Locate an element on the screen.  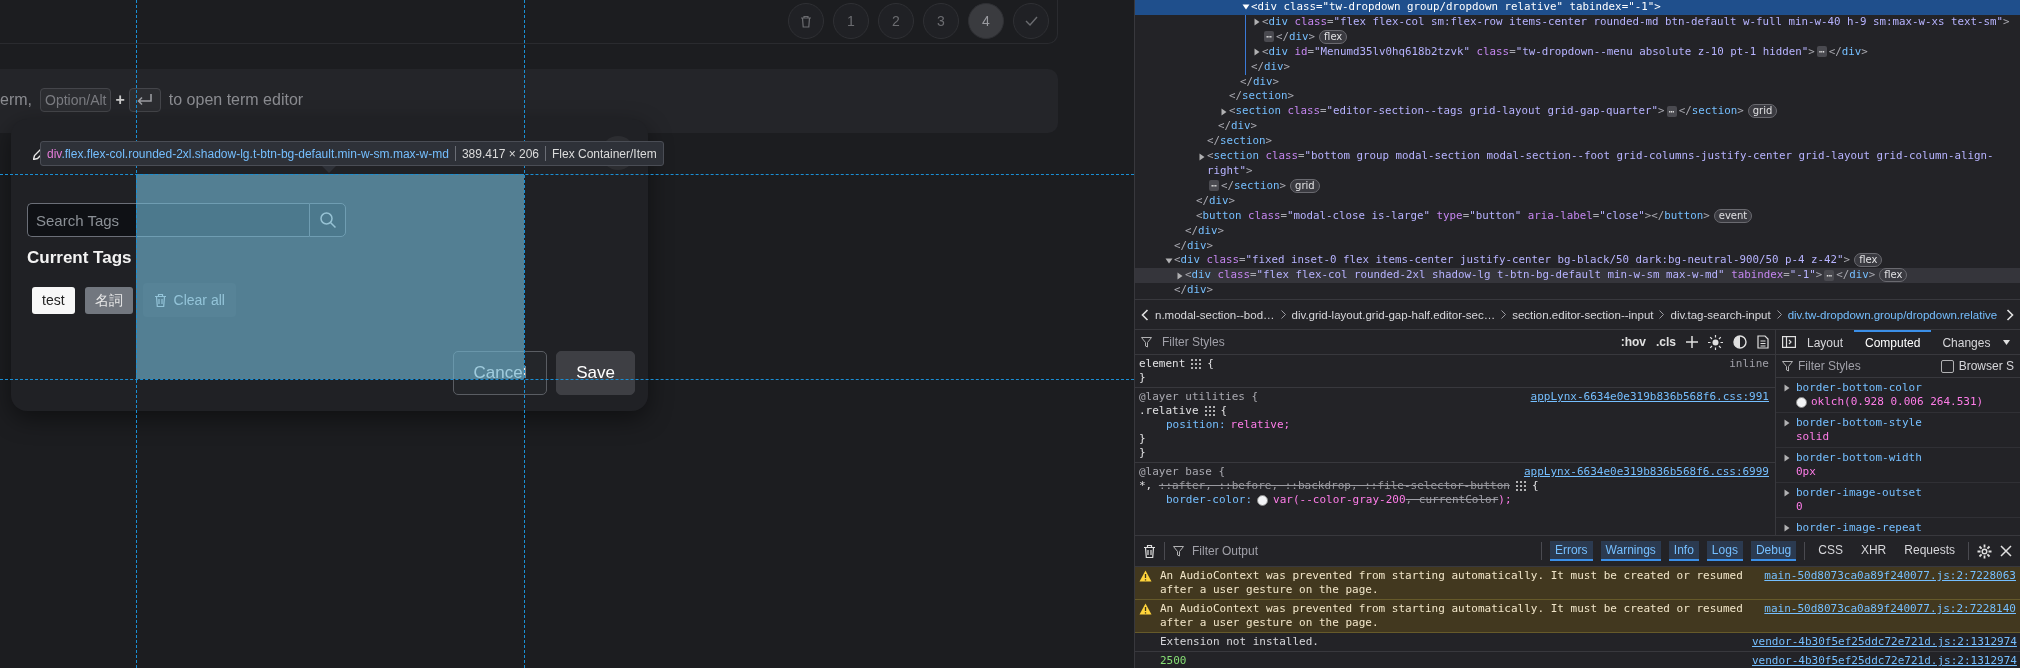
tree-row: <div class="flex flex-col rounded-2xl shadow-lg t-btn-bg-default min-w-sm max-w-md" tabindex="-1"> ⋯ </div> flex is located at coordinates (1577, 276).